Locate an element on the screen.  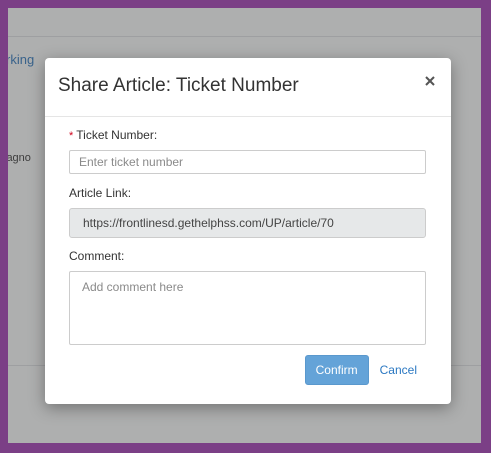
dialog-actions: Confirm Cancel is located at coordinates (360, 370).